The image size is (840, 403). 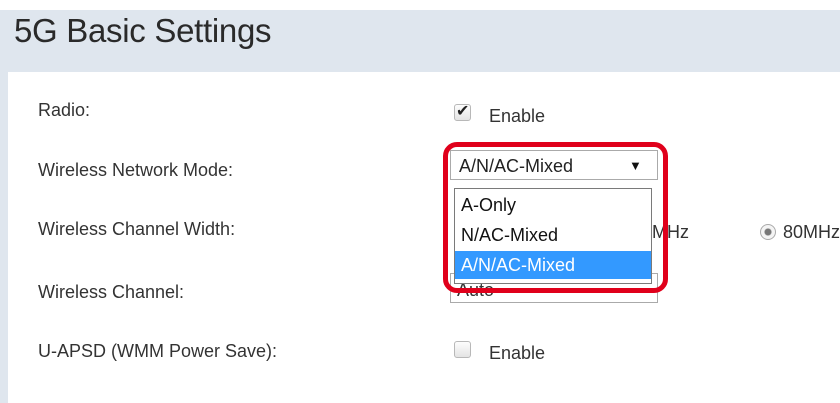 I want to click on network-mode-label: Wireless Network Mode:, so click(x=136, y=170).